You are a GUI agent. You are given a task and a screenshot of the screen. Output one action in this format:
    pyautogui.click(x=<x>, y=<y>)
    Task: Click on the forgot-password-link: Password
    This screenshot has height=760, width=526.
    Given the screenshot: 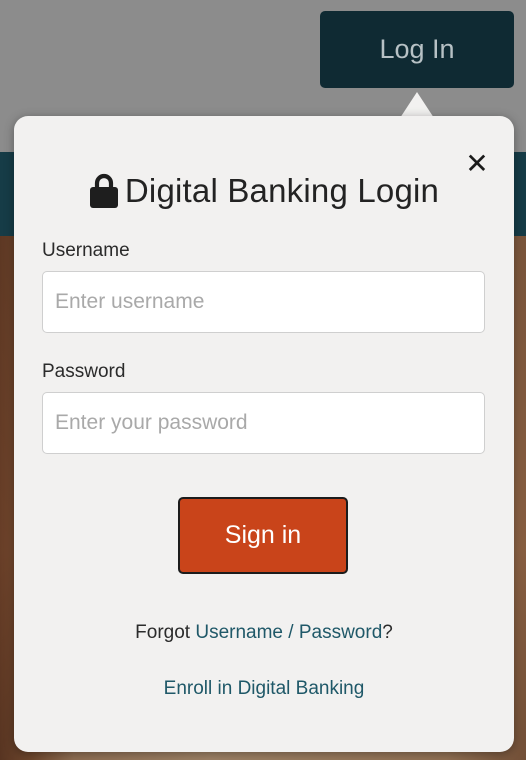 What is the action you would take?
    pyautogui.click(x=340, y=632)
    